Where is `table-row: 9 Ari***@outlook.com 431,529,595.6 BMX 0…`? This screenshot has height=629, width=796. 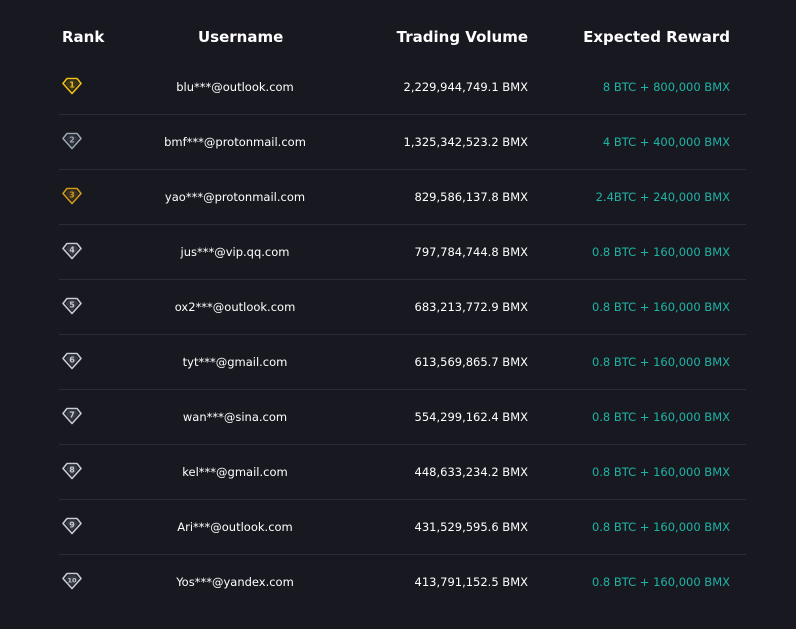 table-row: 9 Ari***@outlook.com 431,529,595.6 BMX 0… is located at coordinates (402, 527).